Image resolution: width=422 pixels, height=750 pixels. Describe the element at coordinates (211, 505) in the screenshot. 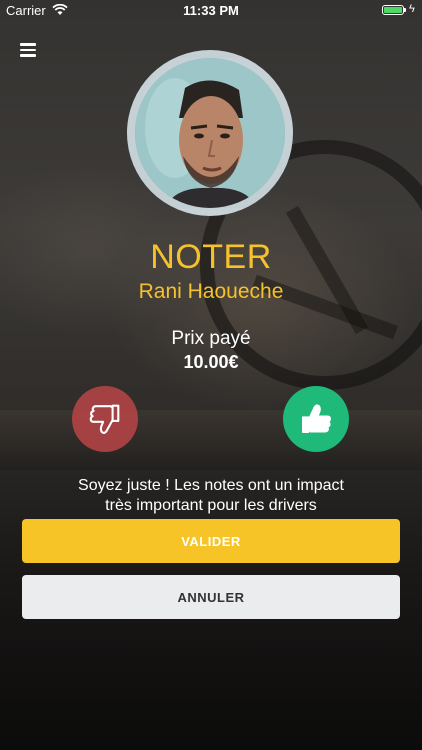

I see `rating-hint-line: très important pour les drivers` at that location.